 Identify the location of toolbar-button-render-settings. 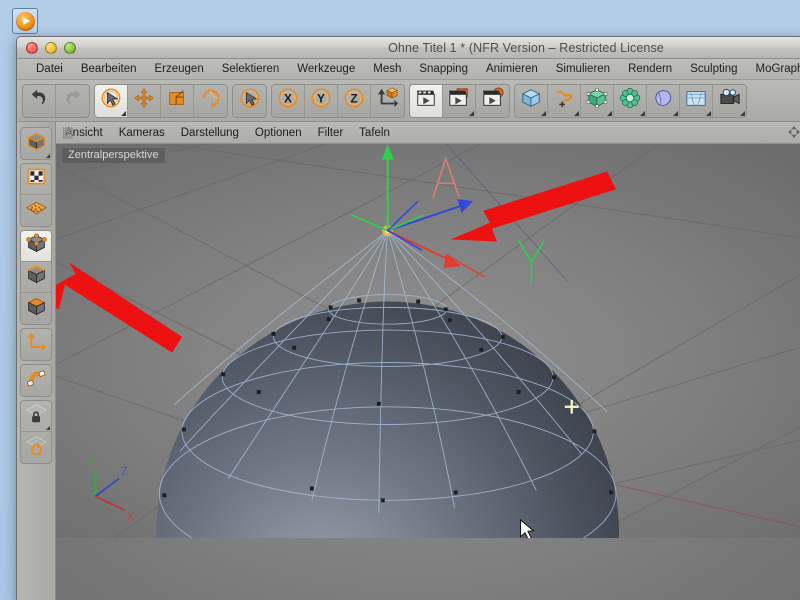
(492, 101).